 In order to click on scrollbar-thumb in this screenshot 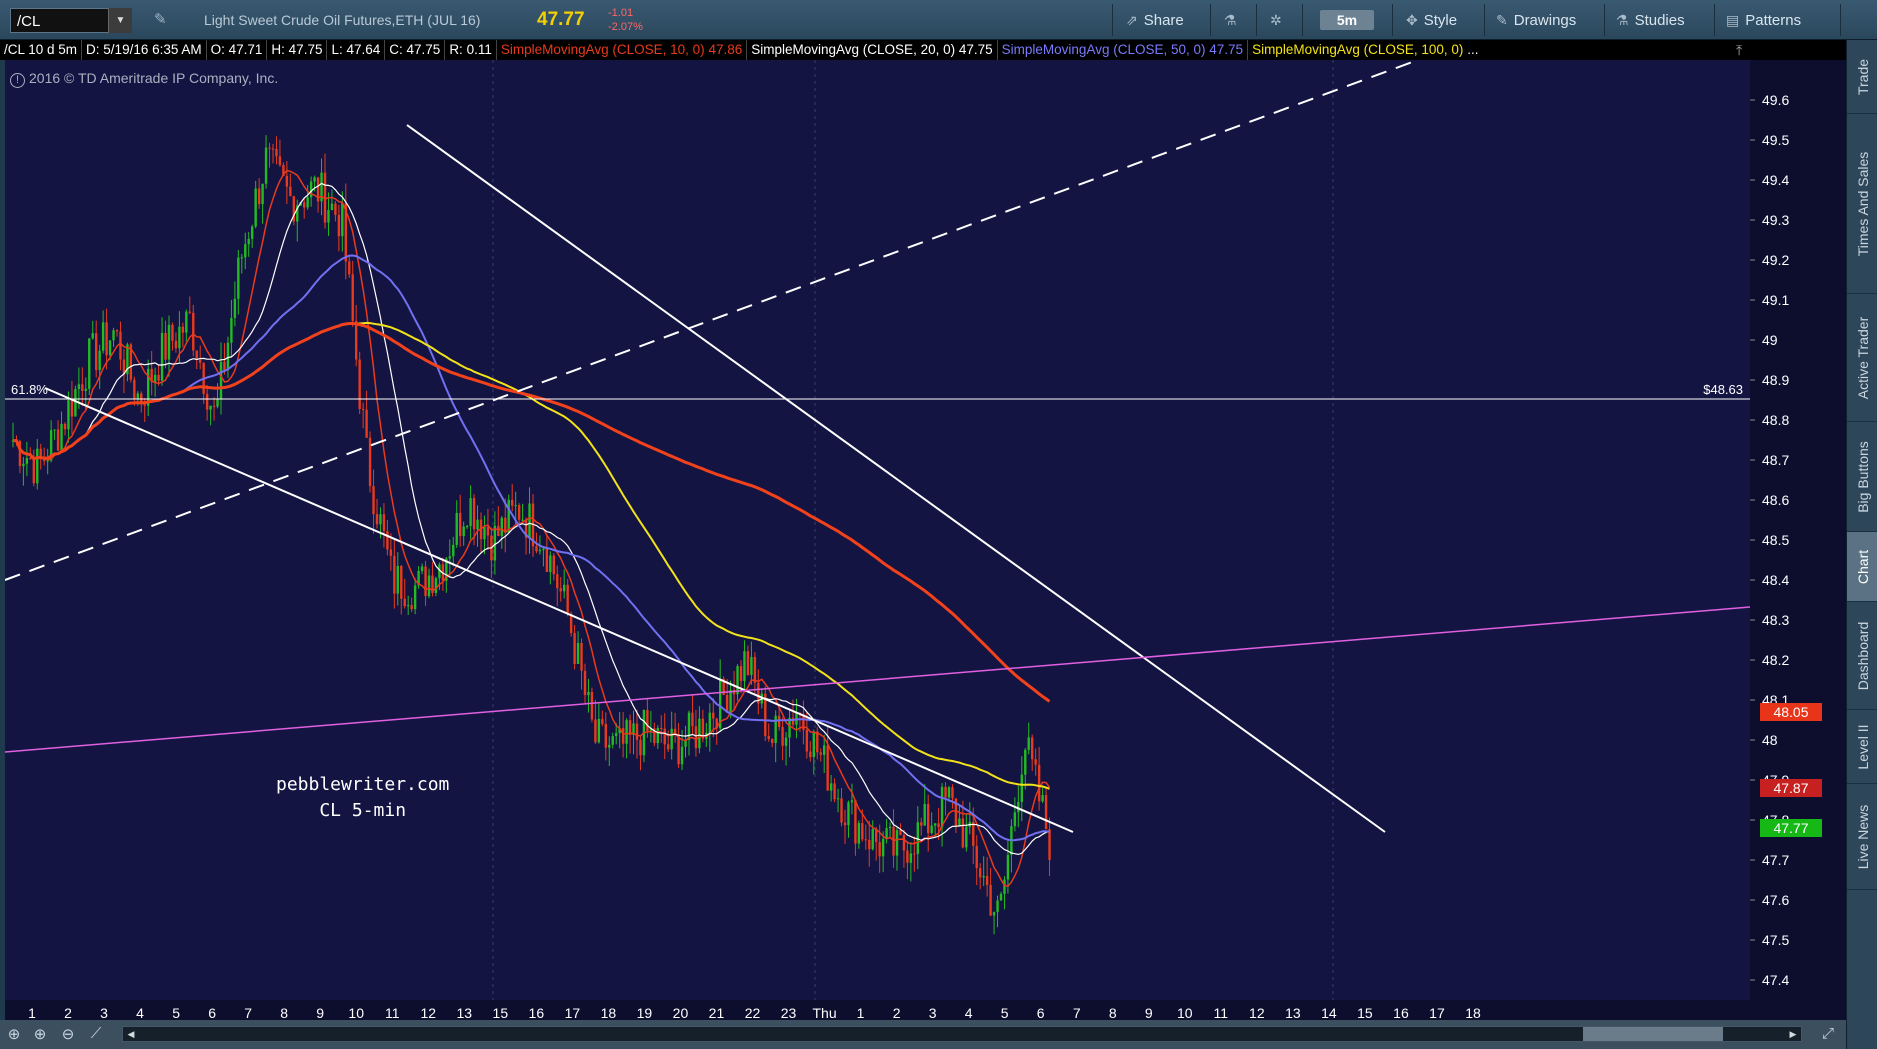, I will do `click(1653, 1034)`.